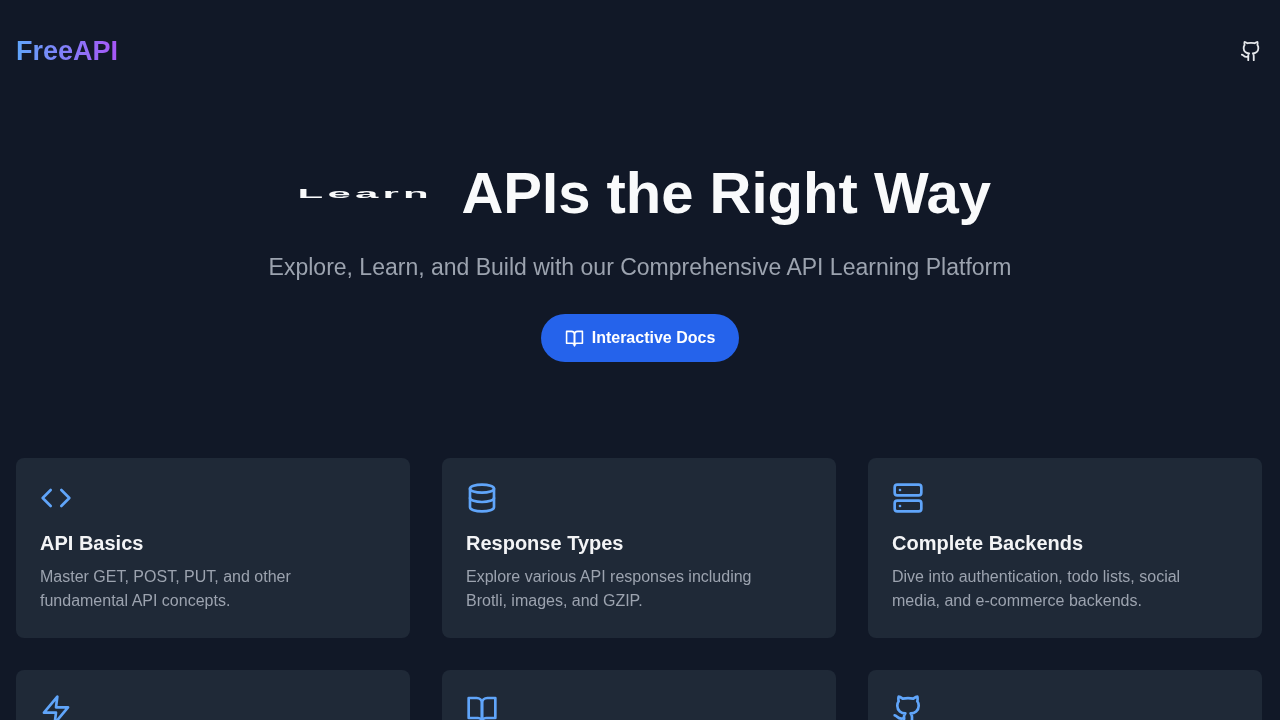 The width and height of the screenshot is (1280, 720). What do you see at coordinates (609, 589) in the screenshot?
I see `card-description: Explore various API responses including Brotli, images, and GZIP.` at bounding box center [609, 589].